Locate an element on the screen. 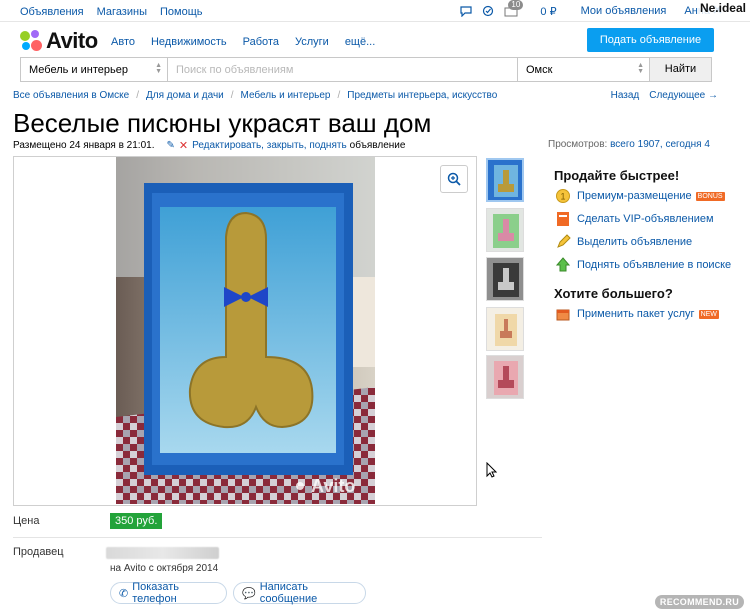  package-icon is located at coordinates (563, 314).